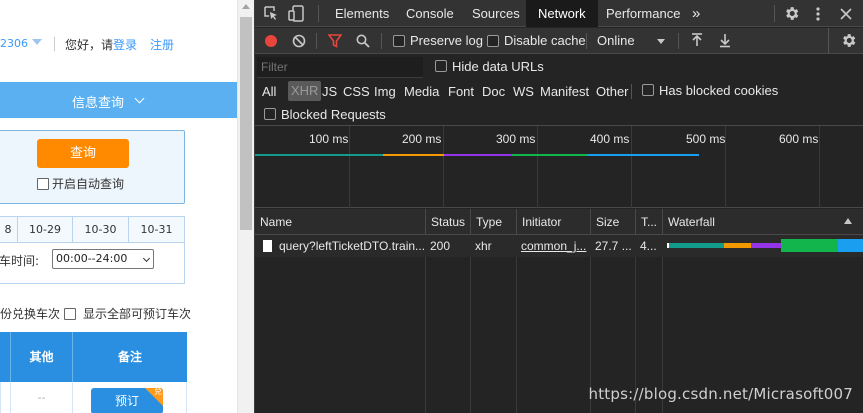 This screenshot has width=863, height=413. What do you see at coordinates (340, 67) in the screenshot?
I see `filter-input` at bounding box center [340, 67].